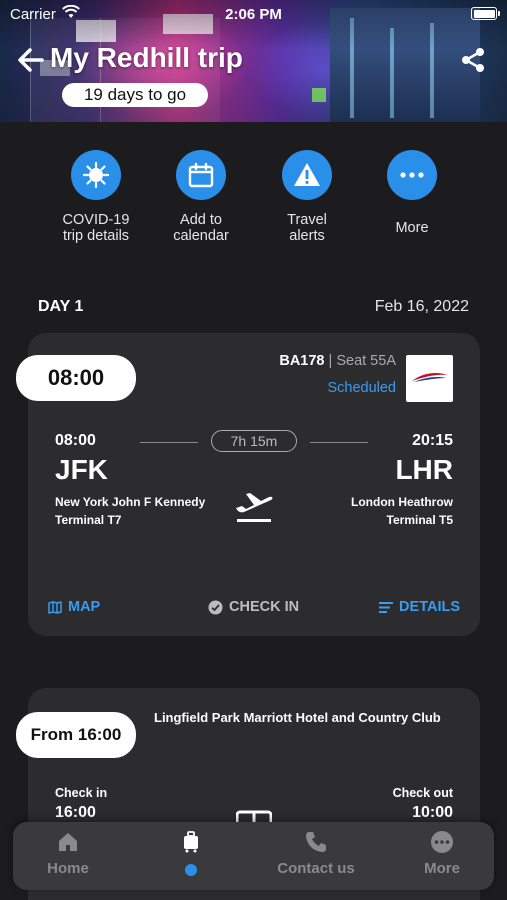  Describe the element at coordinates (75, 812) in the screenshot. I see `check-in-time: 16:00` at that location.